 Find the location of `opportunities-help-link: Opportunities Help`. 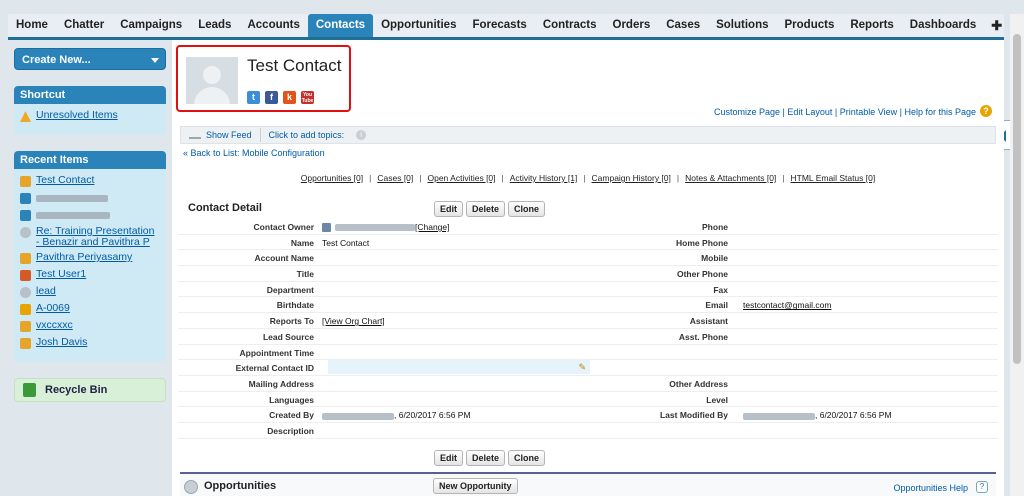

opportunities-help-link: Opportunities Help is located at coordinates (930, 488).